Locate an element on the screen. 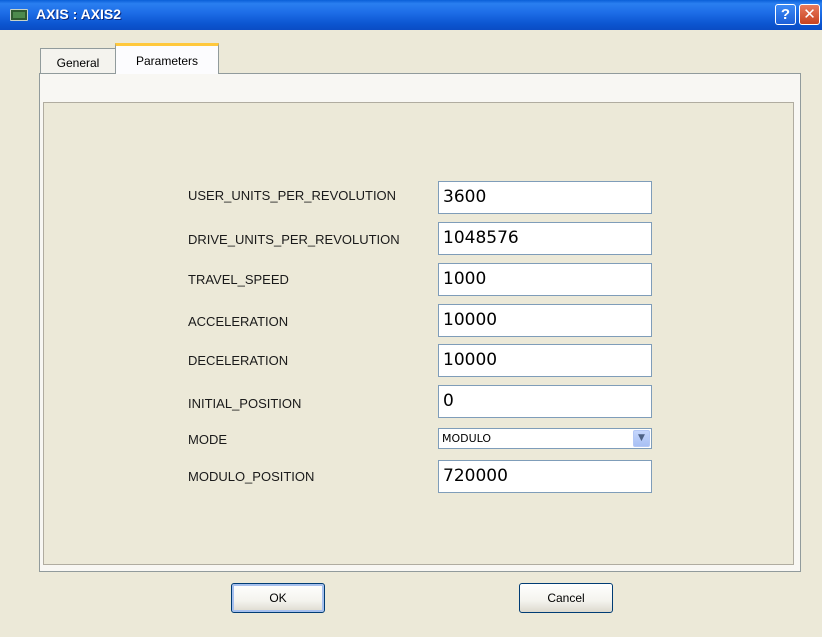 The image size is (822, 637). label-travel-speed: TRAVEL_SPEED is located at coordinates (238, 279).